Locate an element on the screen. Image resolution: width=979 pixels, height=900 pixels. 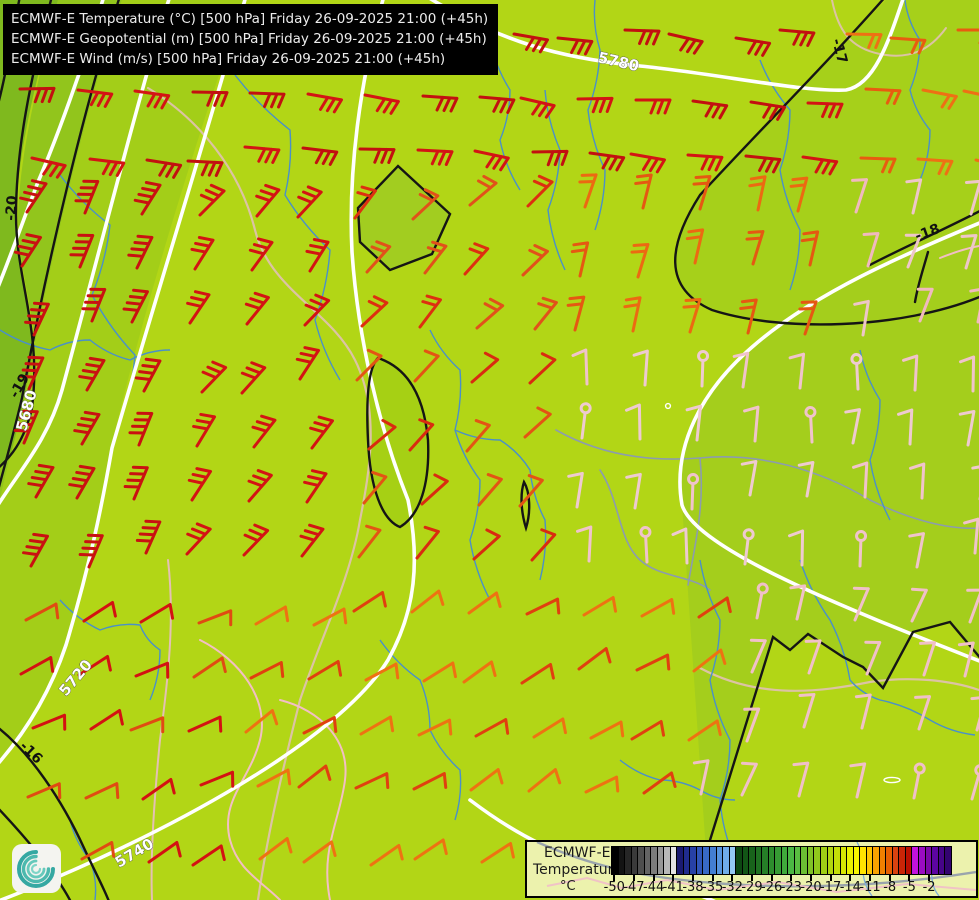
legend-product-label: ECMWF-E is located at coordinates (577, 853).